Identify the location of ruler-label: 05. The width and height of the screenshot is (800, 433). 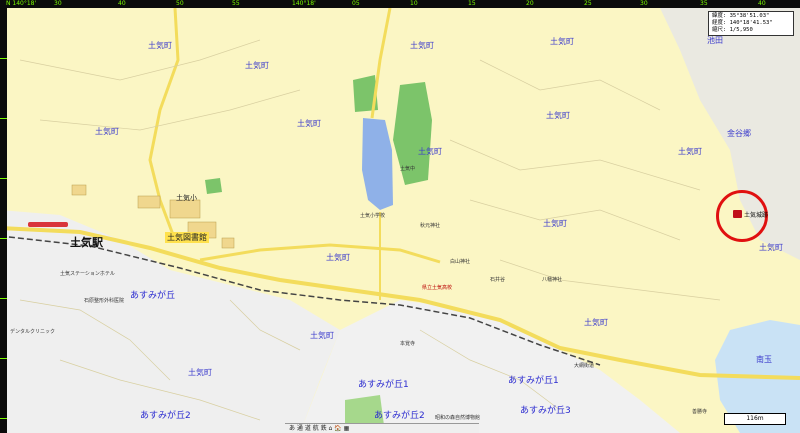
(356, 3).